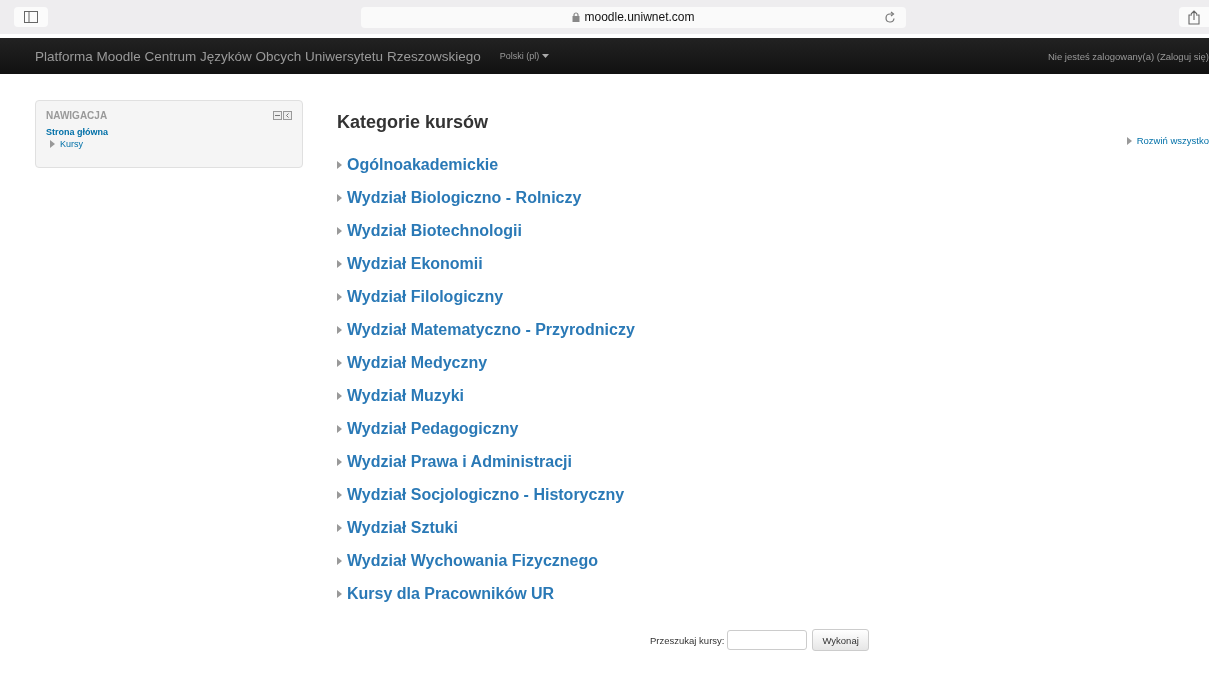 This screenshot has height=682, width=1209. I want to click on address-bar: moodle.uniwnet.com, so click(633, 17).